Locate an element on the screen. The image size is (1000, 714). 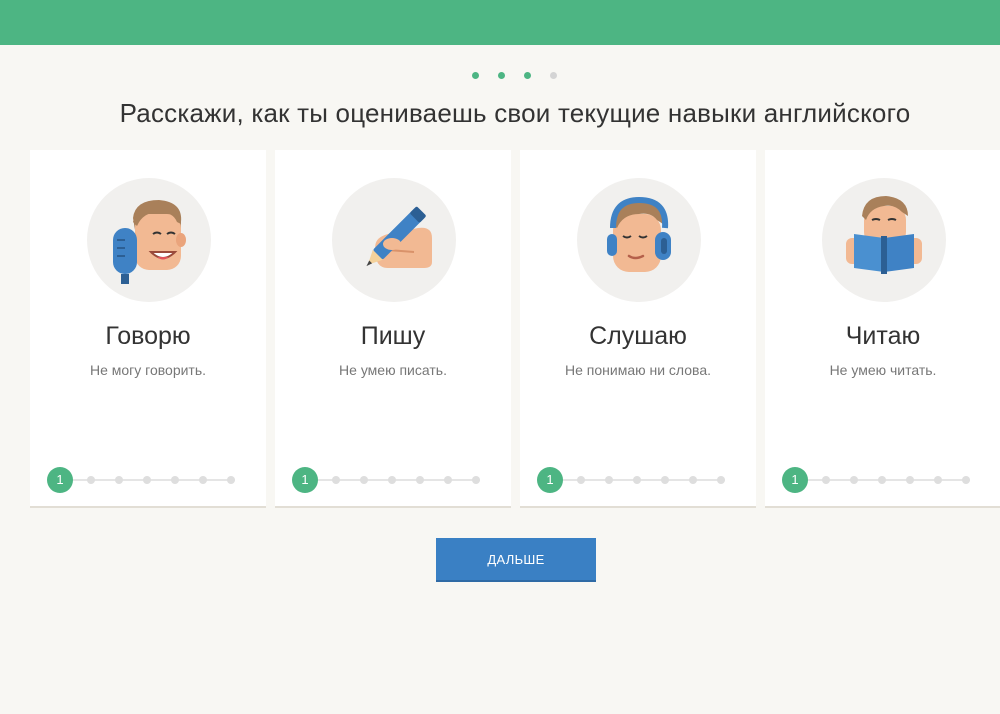
speaking-icon is located at coordinates (149, 242).